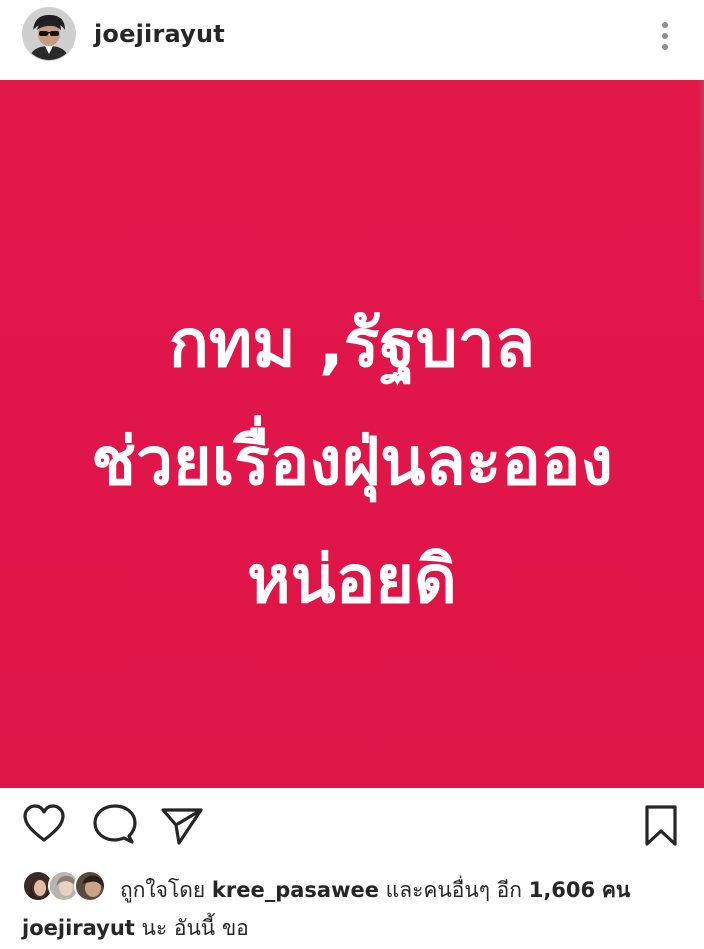 Image resolution: width=704 pixels, height=949 pixels. I want to click on caption-username: joejirayut, so click(78, 928).